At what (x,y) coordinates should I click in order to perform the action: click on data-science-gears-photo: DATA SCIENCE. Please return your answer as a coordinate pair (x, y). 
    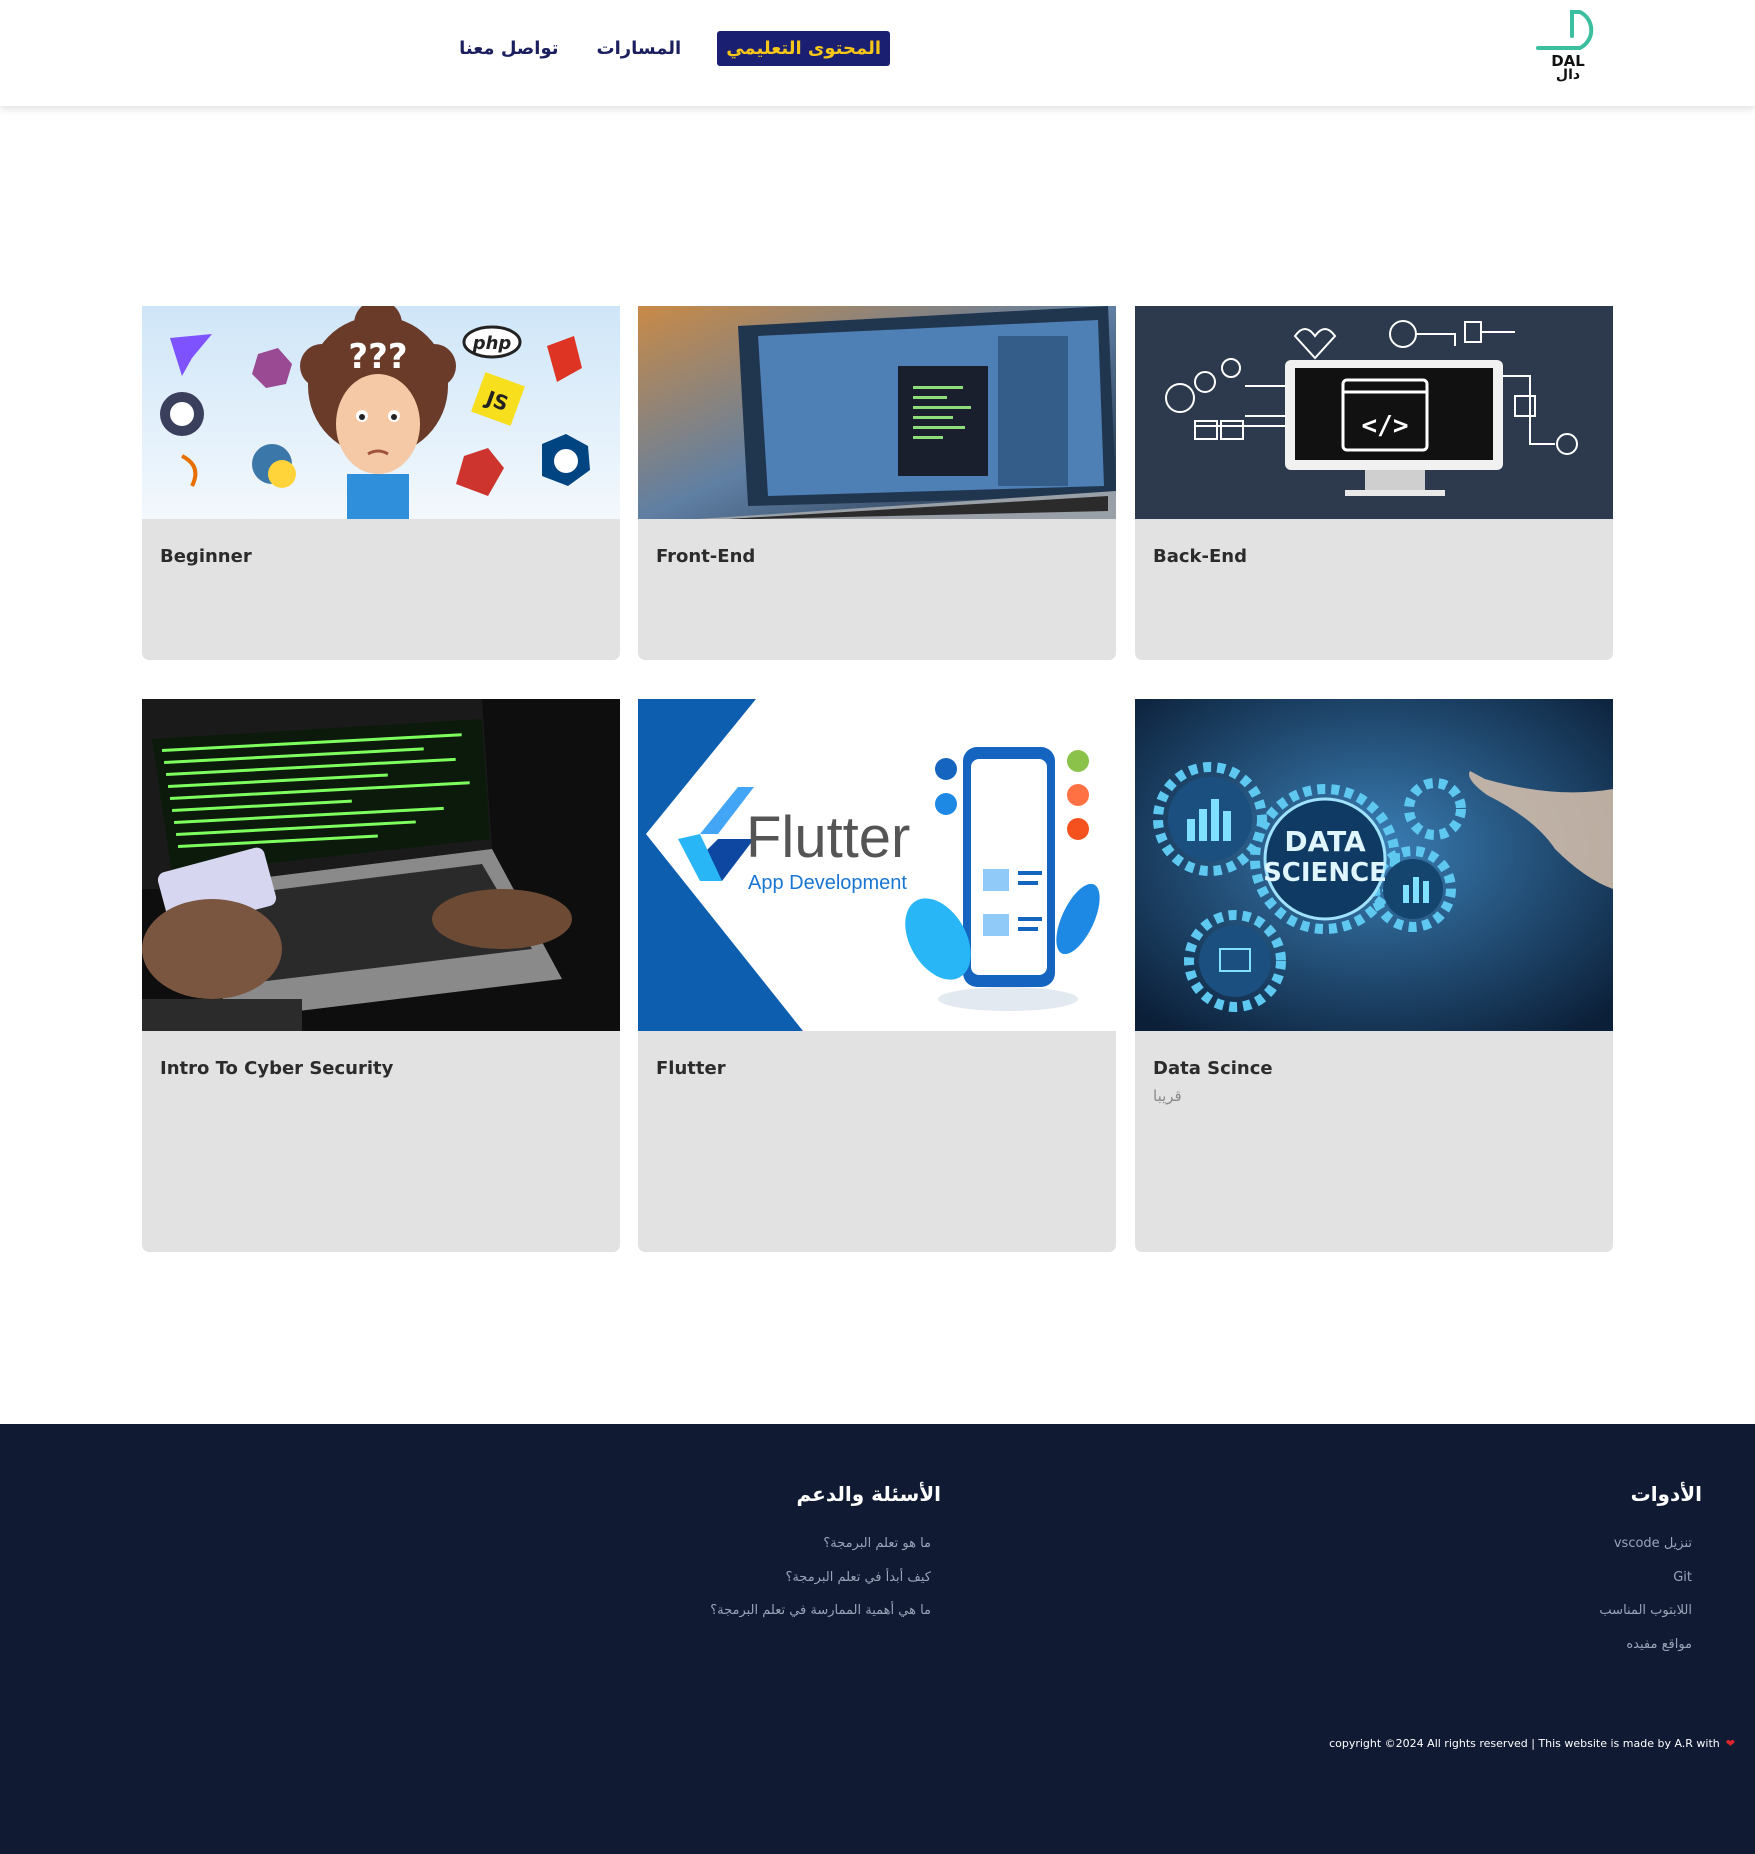
    Looking at the image, I should click on (1374, 865).